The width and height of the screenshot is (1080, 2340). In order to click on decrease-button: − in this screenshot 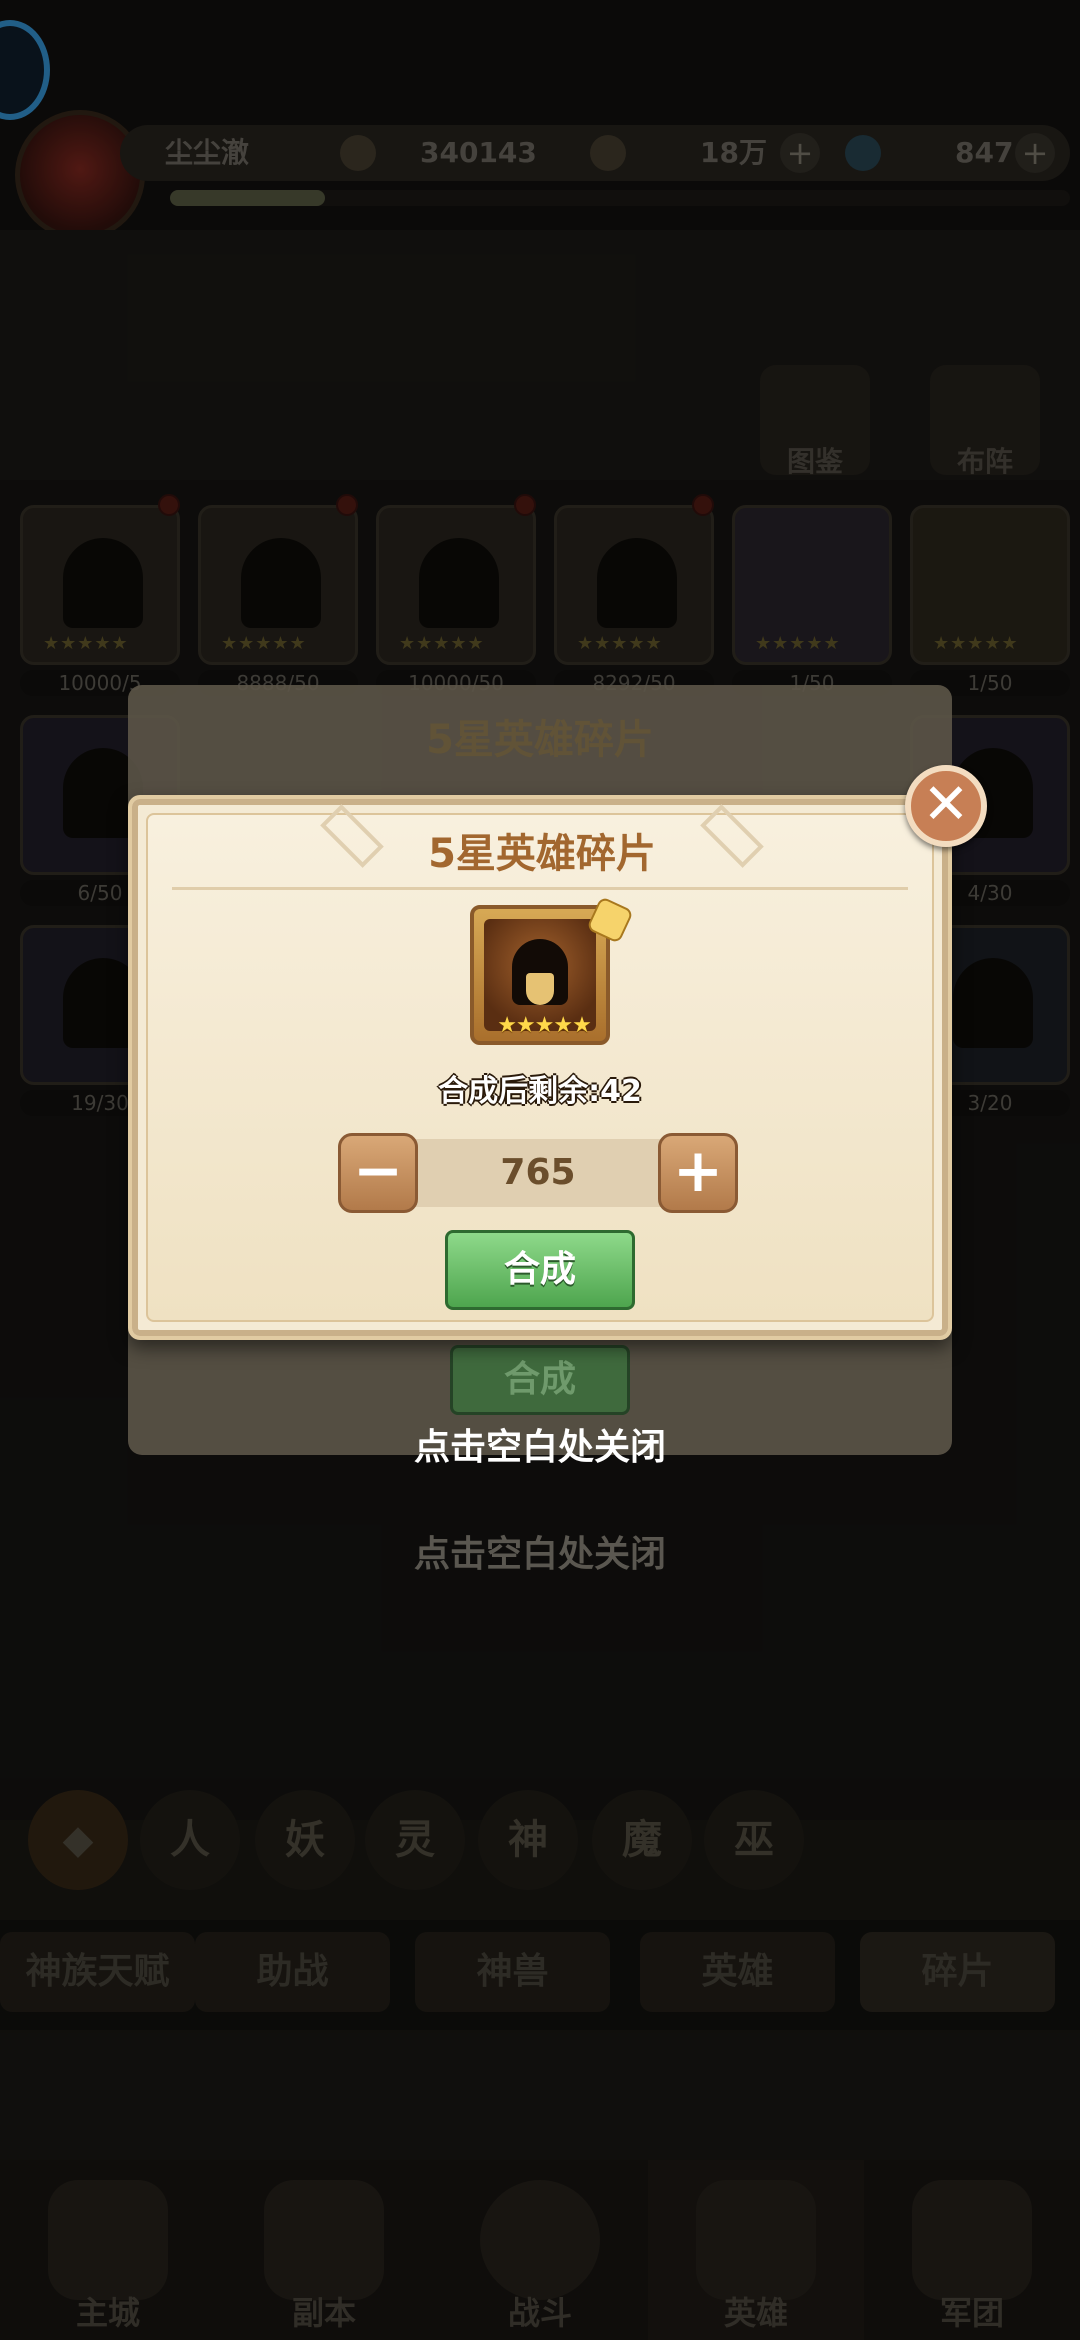, I will do `click(378, 1173)`.